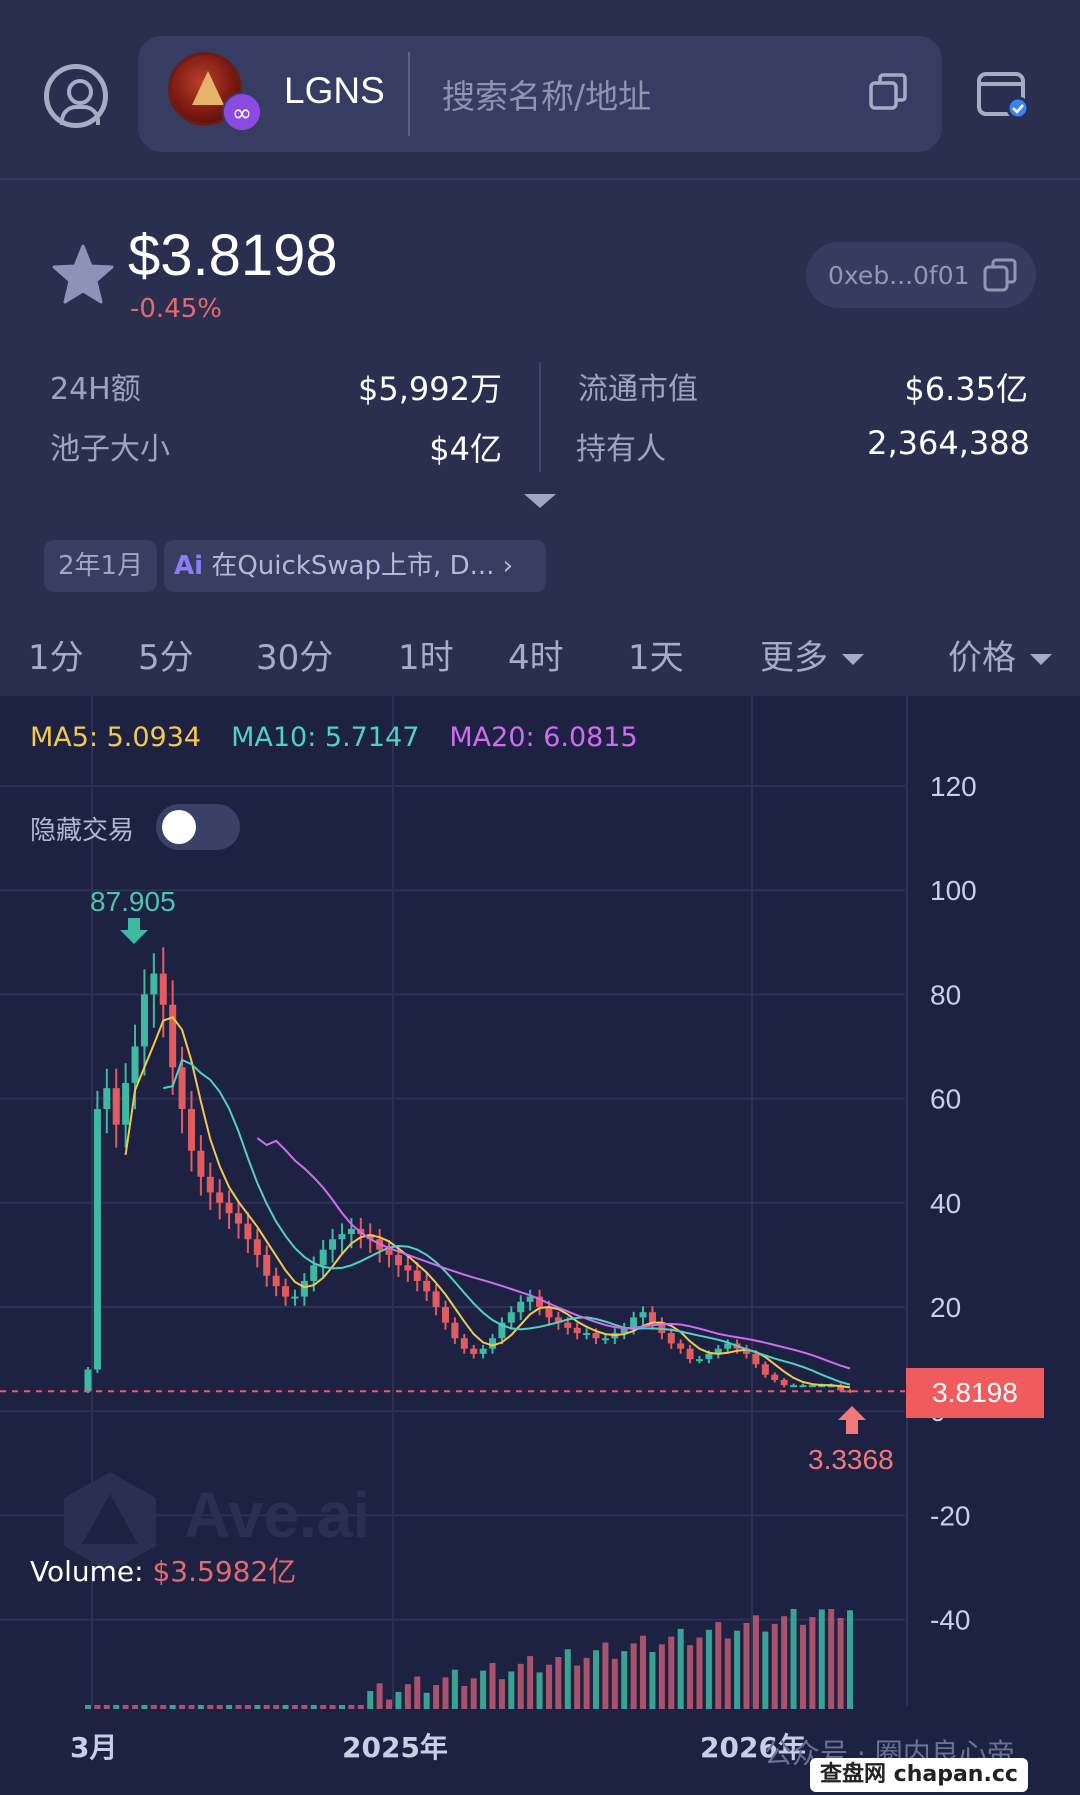 The image size is (1080, 1795). I want to click on ai-summary-tag: Ai 在QuickSwap上市, D... ›, so click(355, 566).